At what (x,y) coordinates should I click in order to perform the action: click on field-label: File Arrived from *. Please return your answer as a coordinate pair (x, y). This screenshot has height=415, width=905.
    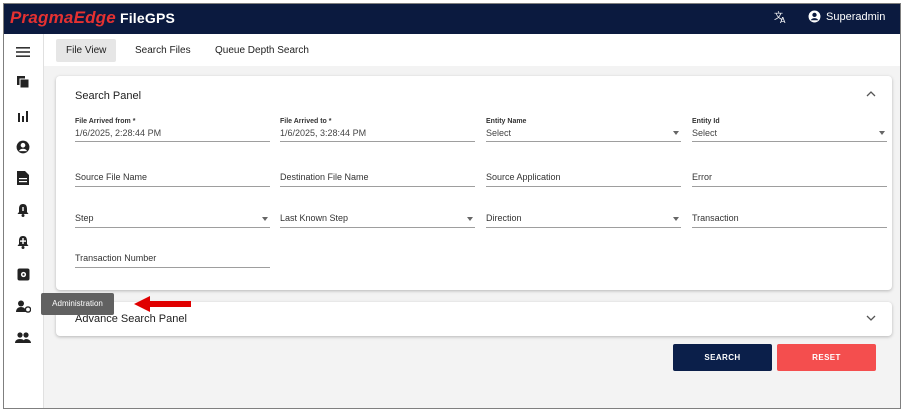
    Looking at the image, I should click on (105, 121).